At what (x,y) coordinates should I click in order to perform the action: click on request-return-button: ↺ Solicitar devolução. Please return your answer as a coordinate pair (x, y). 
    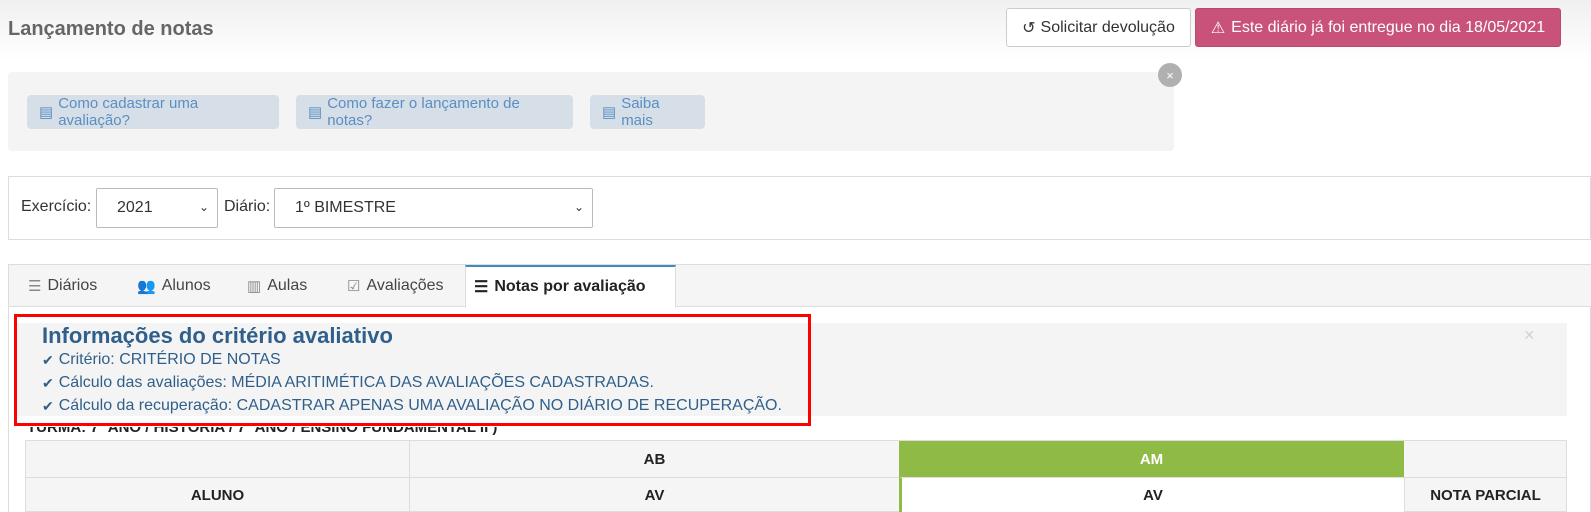
    Looking at the image, I should click on (1098, 27).